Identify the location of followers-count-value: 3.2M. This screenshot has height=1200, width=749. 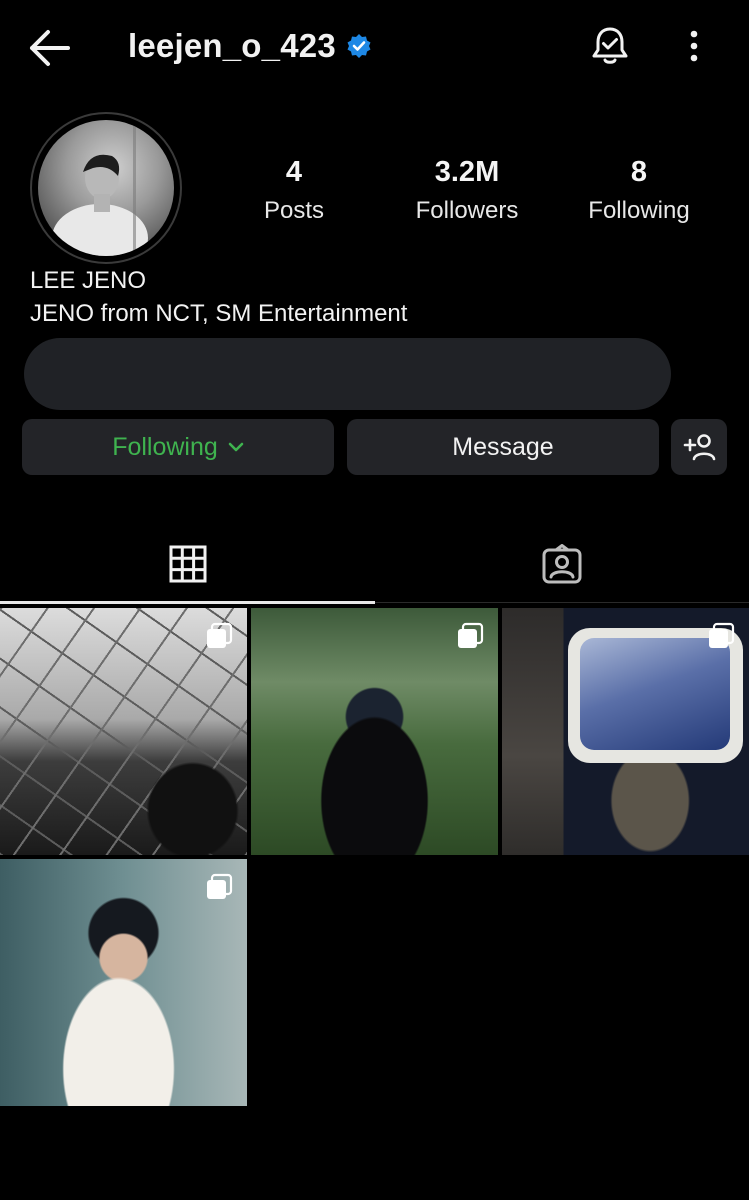
(467, 172).